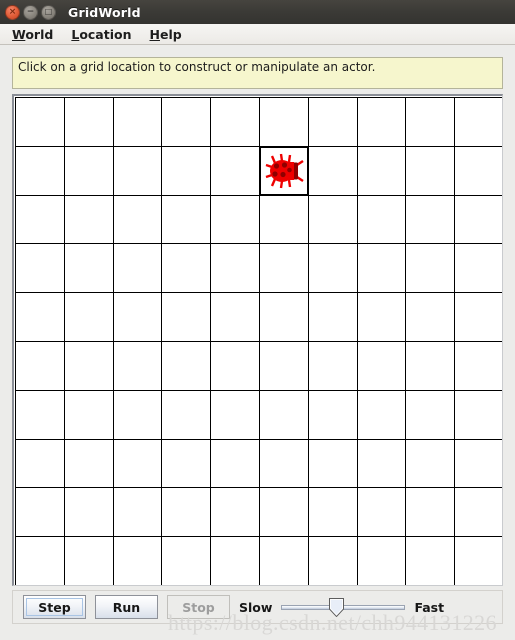  What do you see at coordinates (30, 12) in the screenshot?
I see `minimize-icon: −` at bounding box center [30, 12].